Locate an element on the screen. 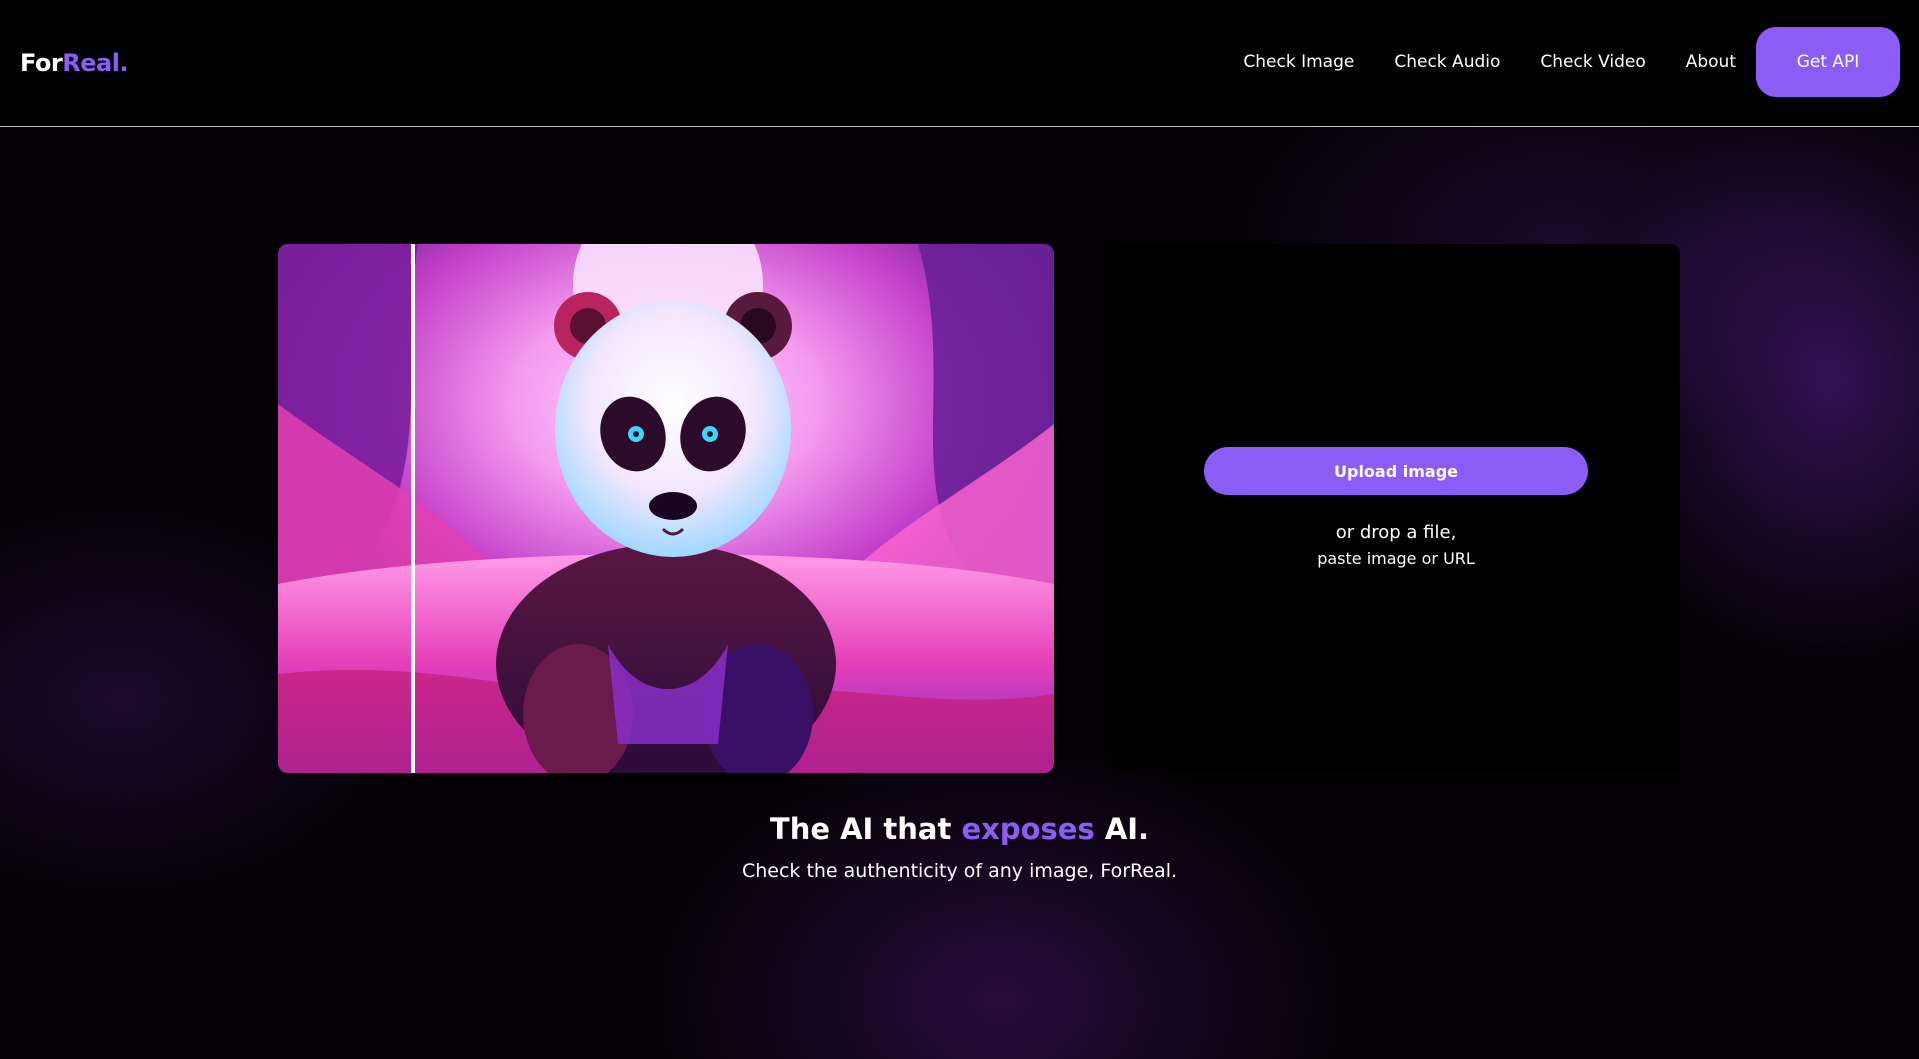 The height and width of the screenshot is (1059, 1919). nav-check-video: Check Video is located at coordinates (1592, 62).